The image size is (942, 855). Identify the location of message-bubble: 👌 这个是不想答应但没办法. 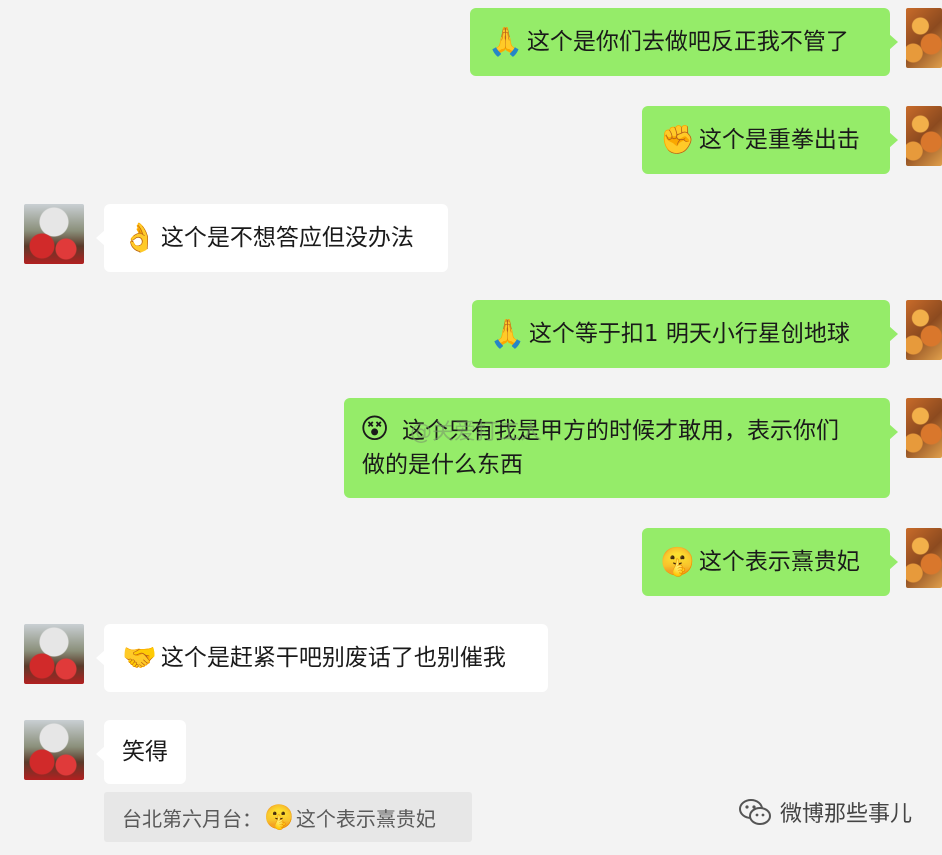
(272, 238).